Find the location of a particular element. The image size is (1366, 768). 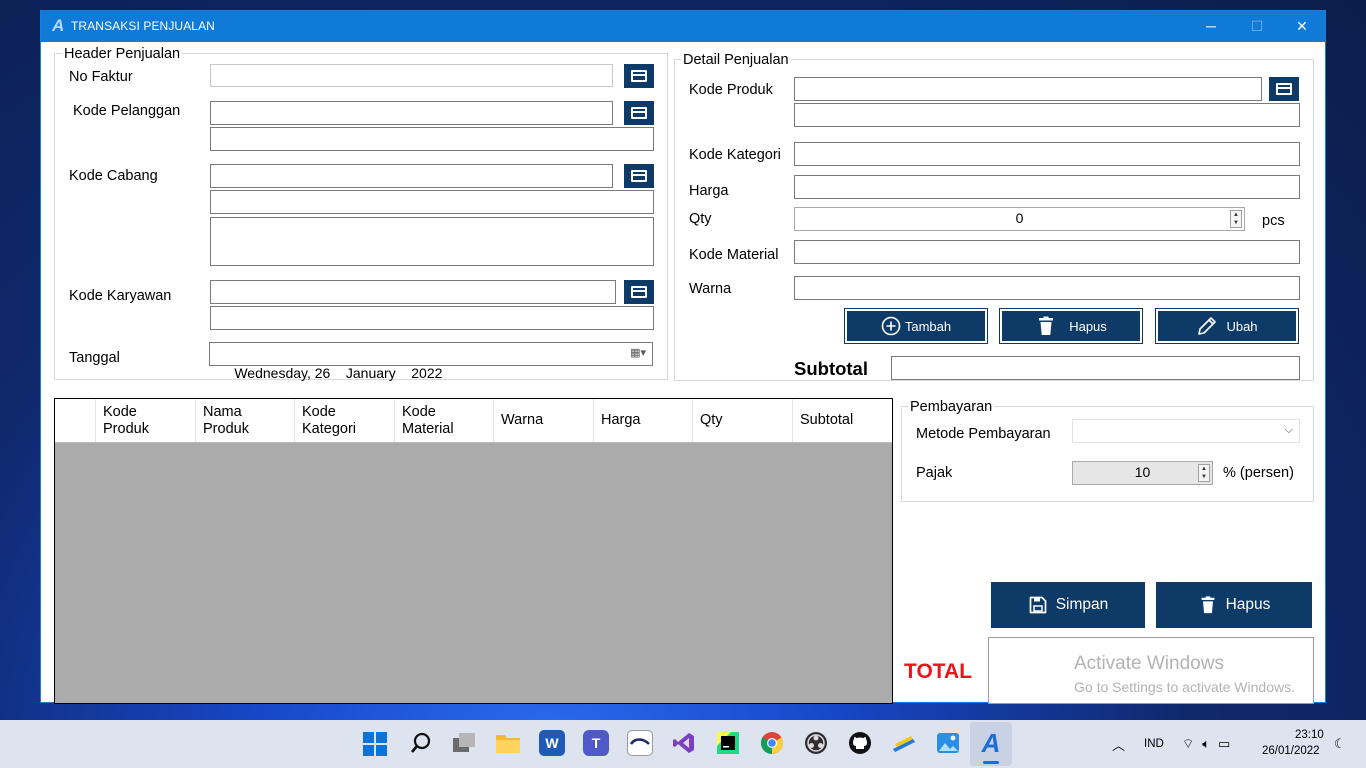

title-bar: A TRANSAKSI PENJUALAN ─ ☐ ✕ is located at coordinates (683, 26).